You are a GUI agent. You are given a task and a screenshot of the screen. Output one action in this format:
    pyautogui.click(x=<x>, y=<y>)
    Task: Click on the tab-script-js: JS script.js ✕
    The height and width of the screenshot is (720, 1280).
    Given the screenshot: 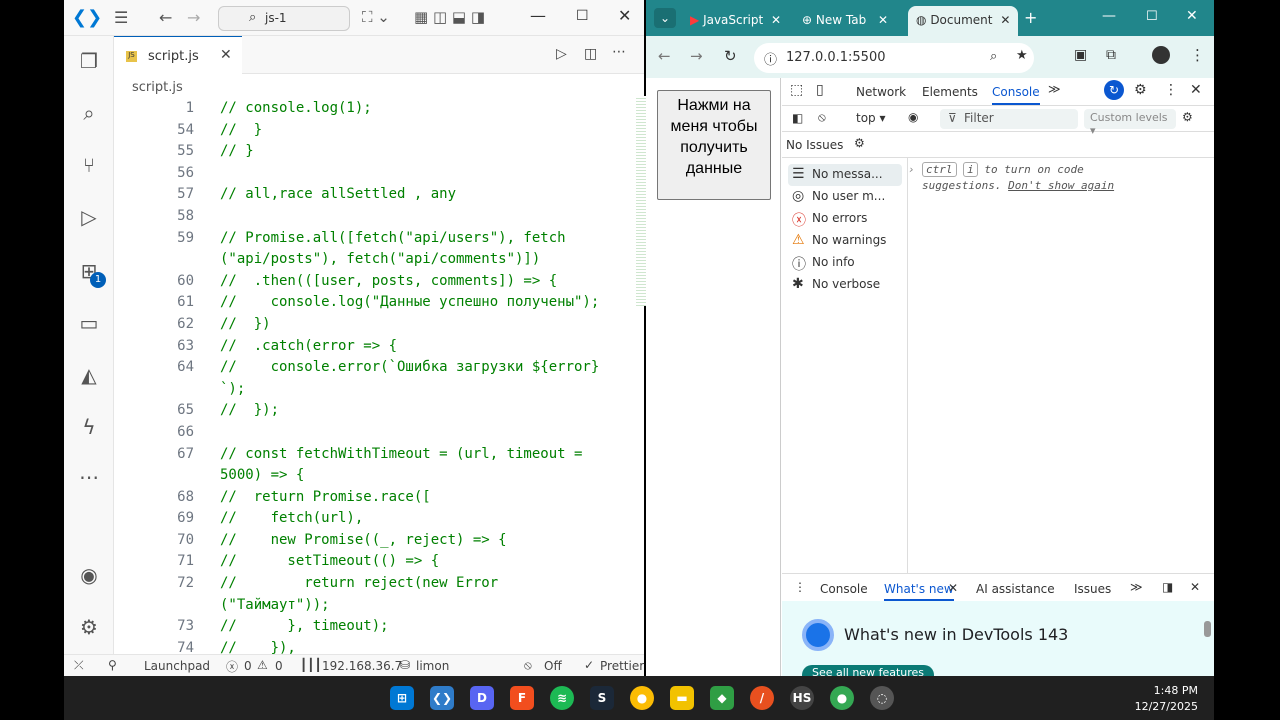 What is the action you would take?
    pyautogui.click(x=178, y=55)
    